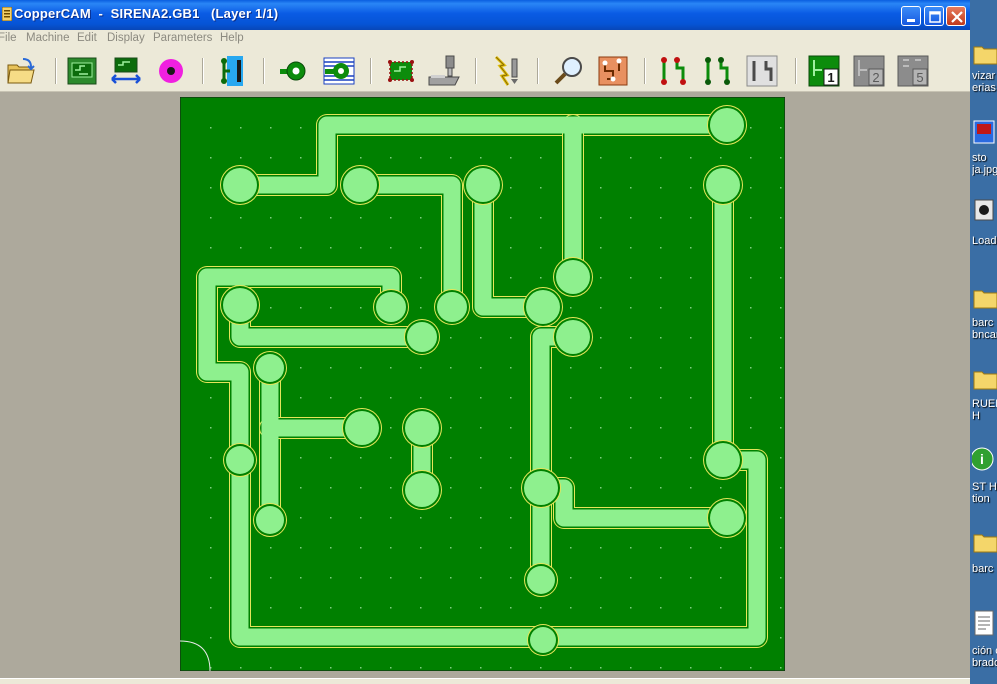 This screenshot has width=997, height=684. Describe the element at coordinates (613, 71) in the screenshot. I see `pcb-view-button` at that location.